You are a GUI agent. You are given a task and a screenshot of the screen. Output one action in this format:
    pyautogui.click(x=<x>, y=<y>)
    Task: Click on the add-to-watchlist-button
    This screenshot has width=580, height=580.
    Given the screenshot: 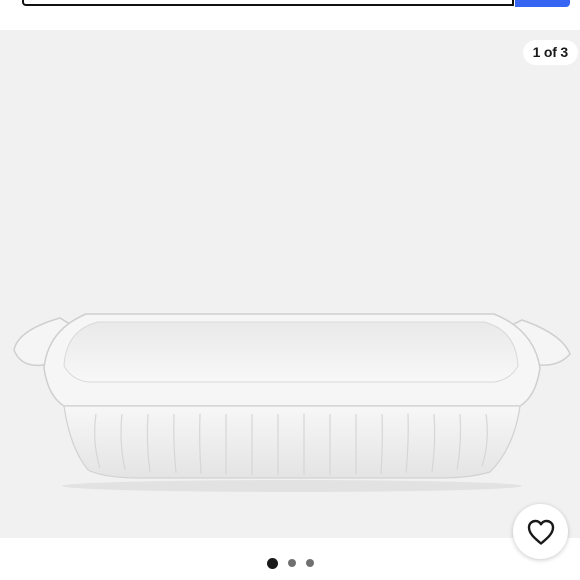 What is the action you would take?
    pyautogui.click(x=540, y=531)
    